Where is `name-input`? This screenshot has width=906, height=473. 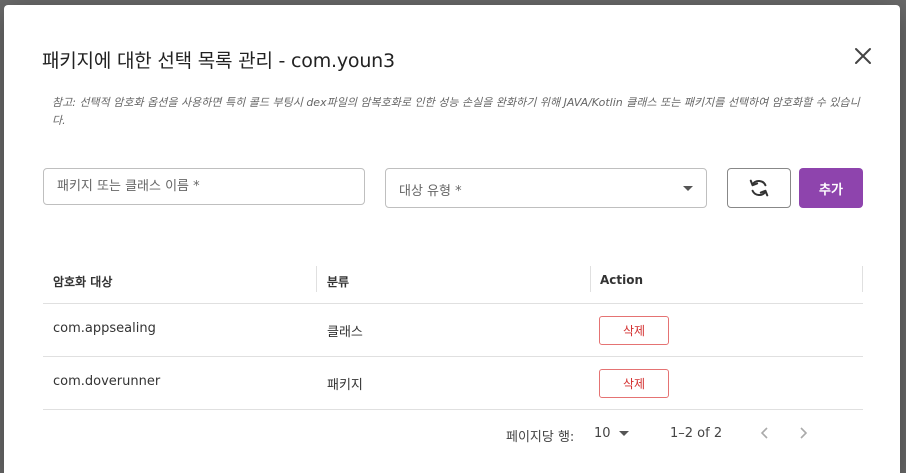 name-input is located at coordinates (204, 186).